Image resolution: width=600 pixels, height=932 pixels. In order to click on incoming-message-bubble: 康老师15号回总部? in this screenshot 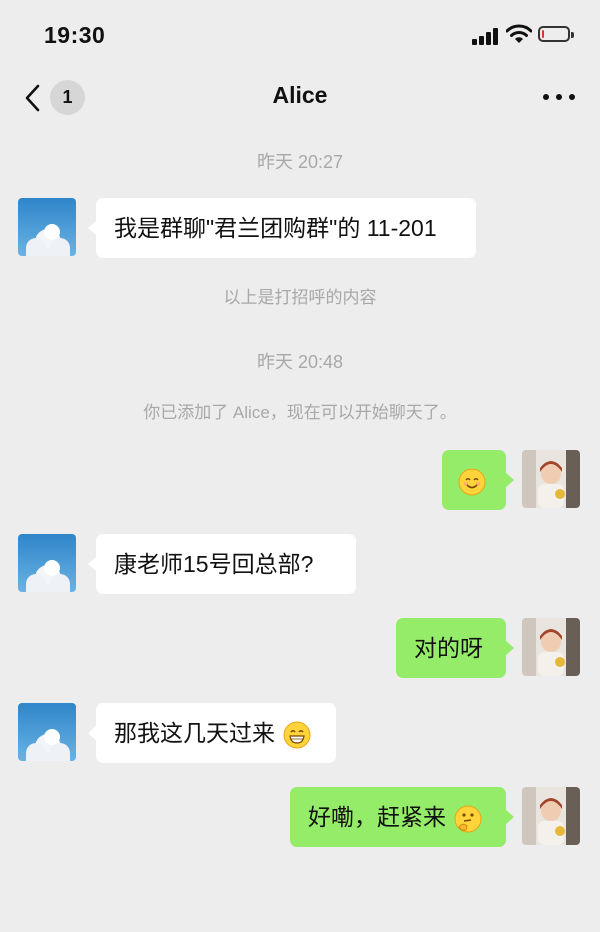, I will do `click(222, 564)`.